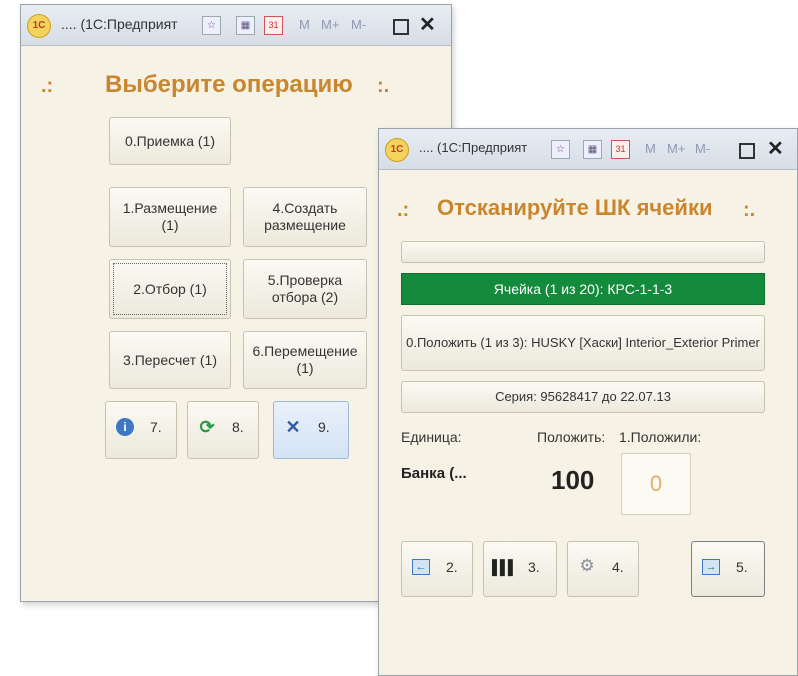 This screenshot has width=798, height=676. I want to click on back-button: ← 2., so click(437, 569).